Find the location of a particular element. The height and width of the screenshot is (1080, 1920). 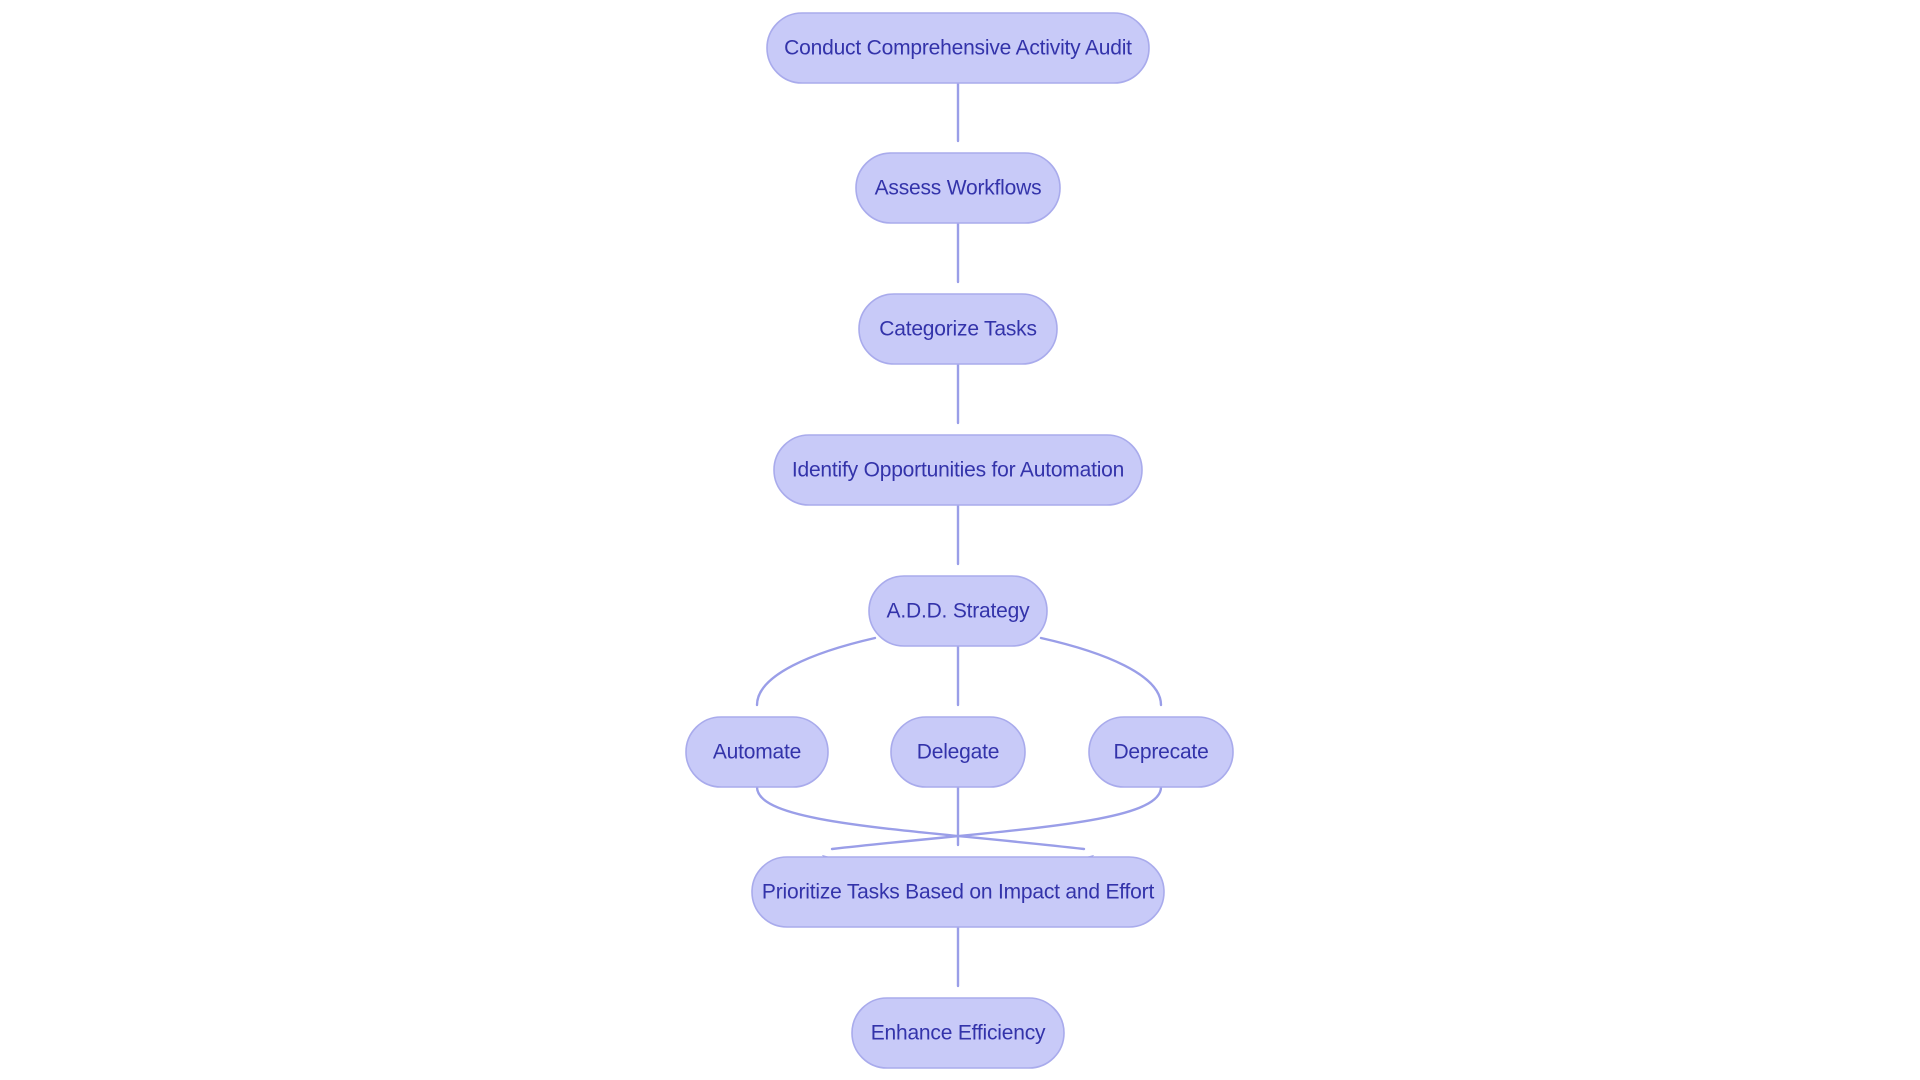

node-label: Assess Workflows is located at coordinates (958, 188).